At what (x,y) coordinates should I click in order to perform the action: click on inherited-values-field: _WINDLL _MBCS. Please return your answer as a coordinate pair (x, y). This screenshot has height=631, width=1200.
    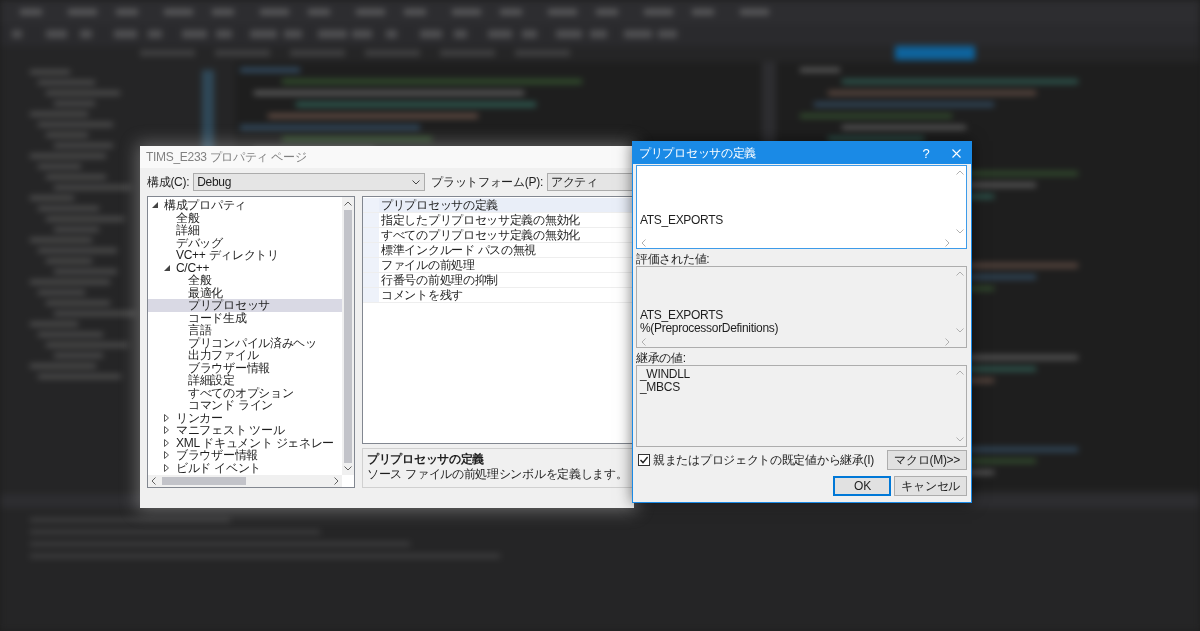
    Looking at the image, I should click on (801, 406).